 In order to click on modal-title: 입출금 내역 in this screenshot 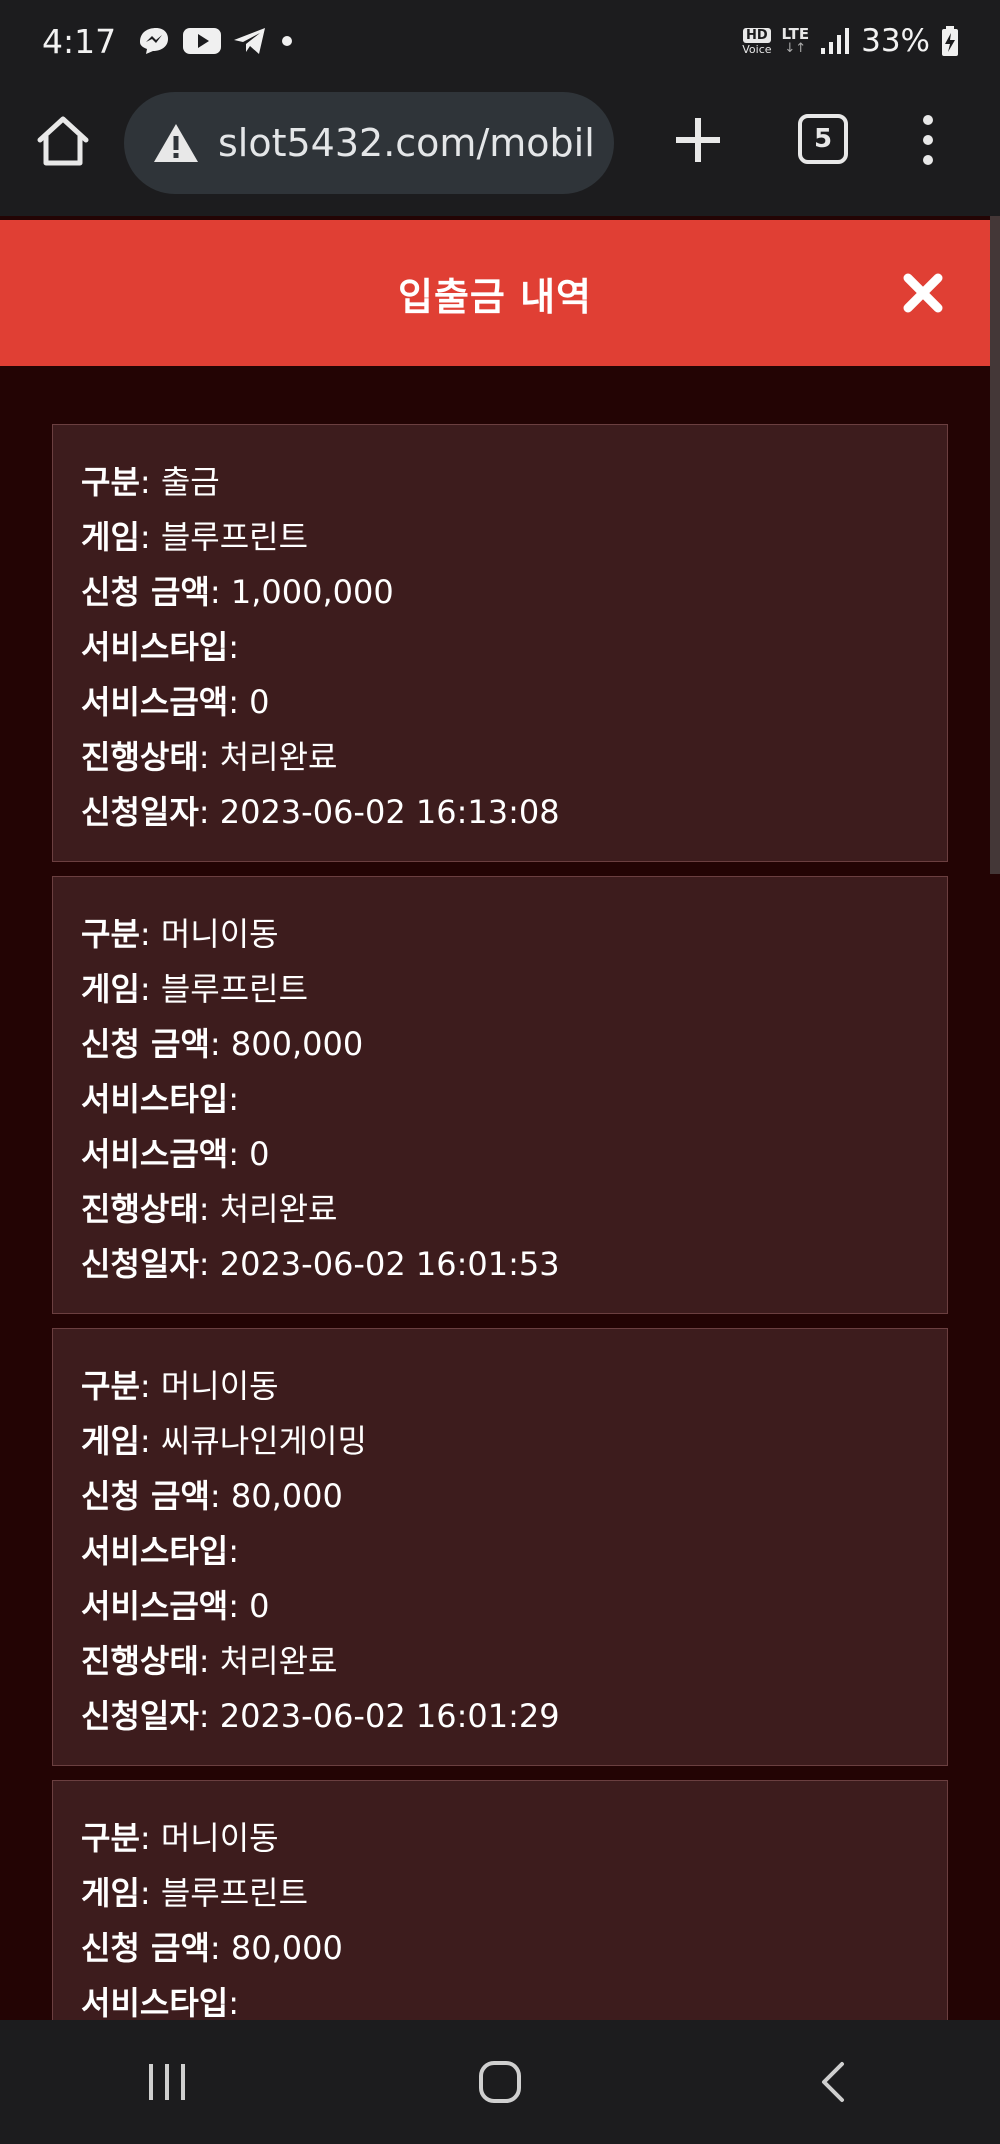, I will do `click(495, 296)`.